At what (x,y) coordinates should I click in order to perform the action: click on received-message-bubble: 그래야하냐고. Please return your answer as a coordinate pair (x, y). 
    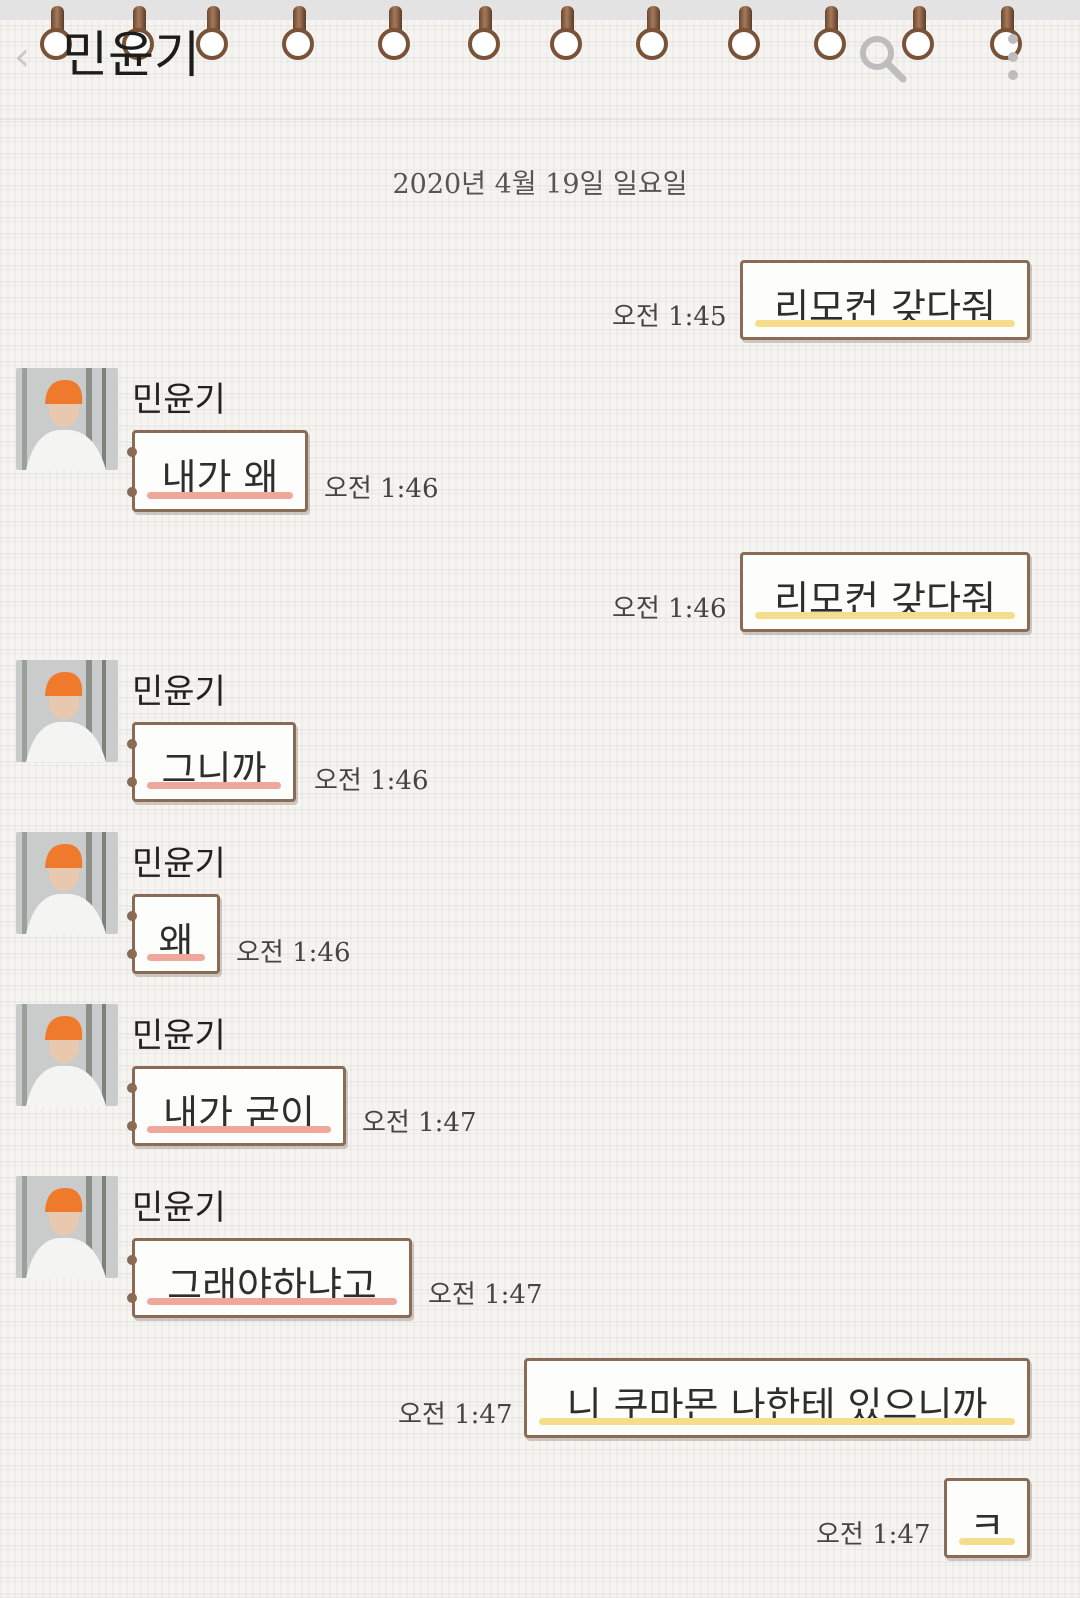
    Looking at the image, I should click on (269, 1278).